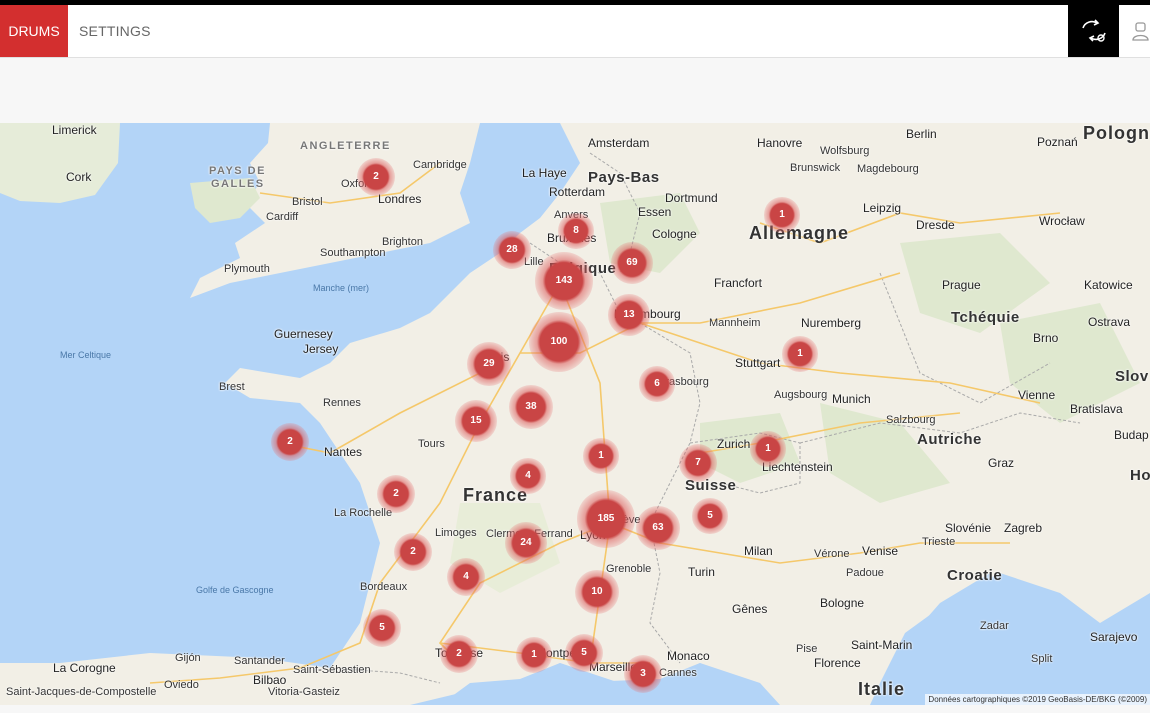 The width and height of the screenshot is (1150, 713). Describe the element at coordinates (837, 663) in the screenshot. I see `map-label: Florence` at that location.